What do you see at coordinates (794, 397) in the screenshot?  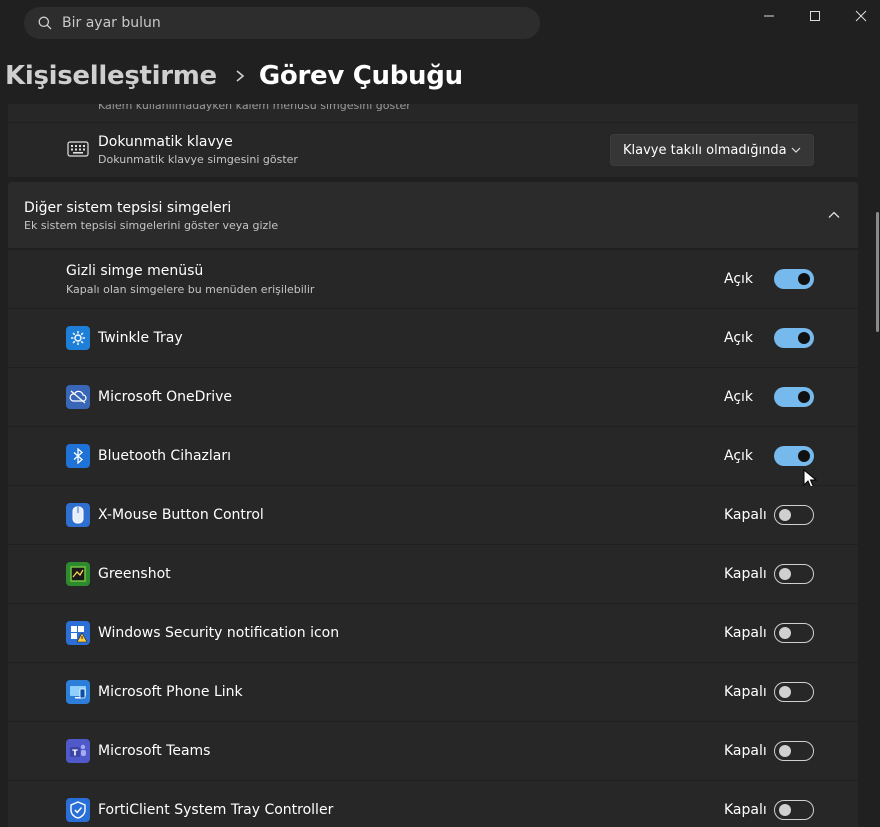 I see `onedrive-toggle` at bounding box center [794, 397].